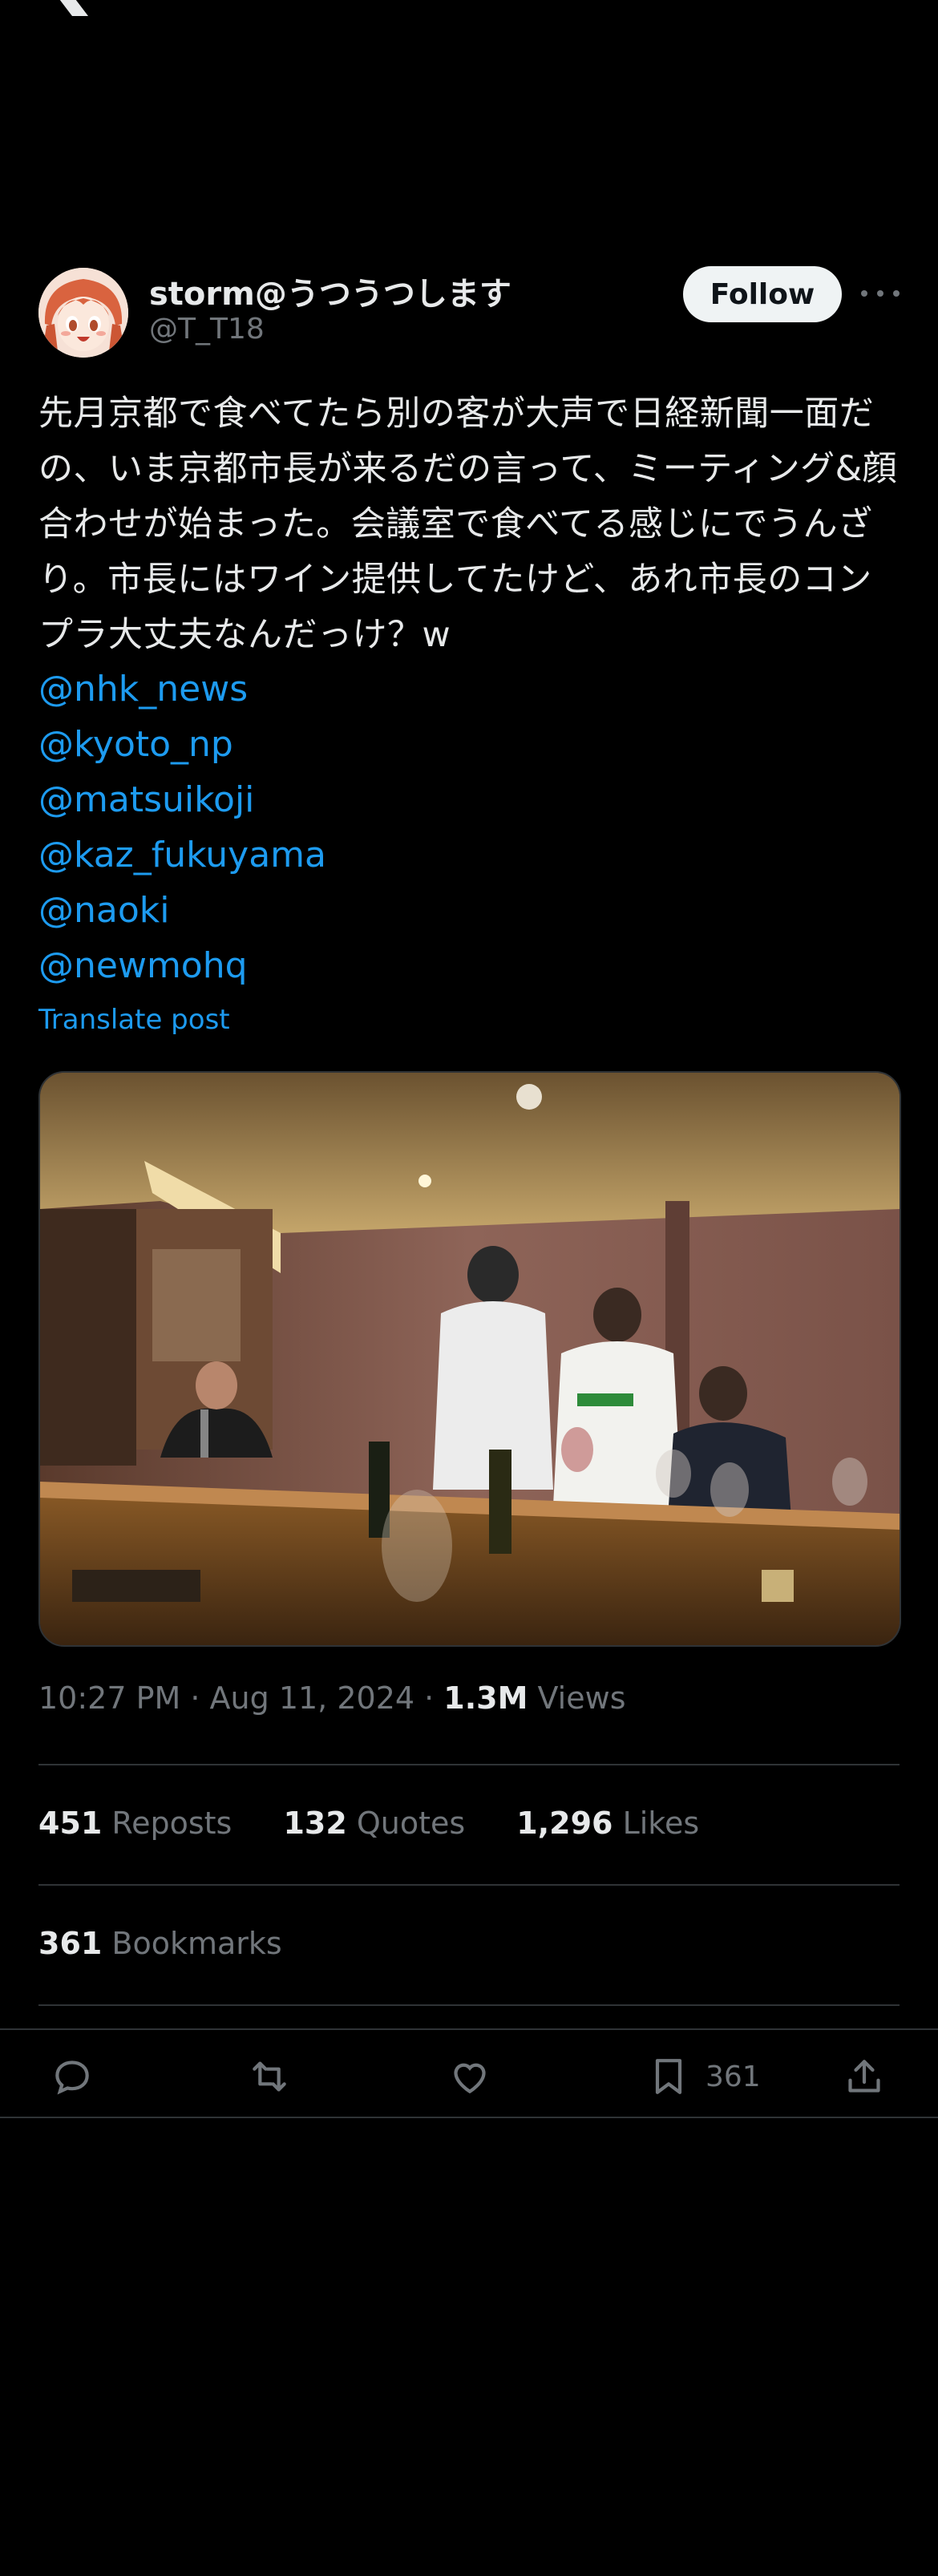 The height and width of the screenshot is (2576, 938). I want to click on quotes-stat: 132 Quotes, so click(374, 1823).